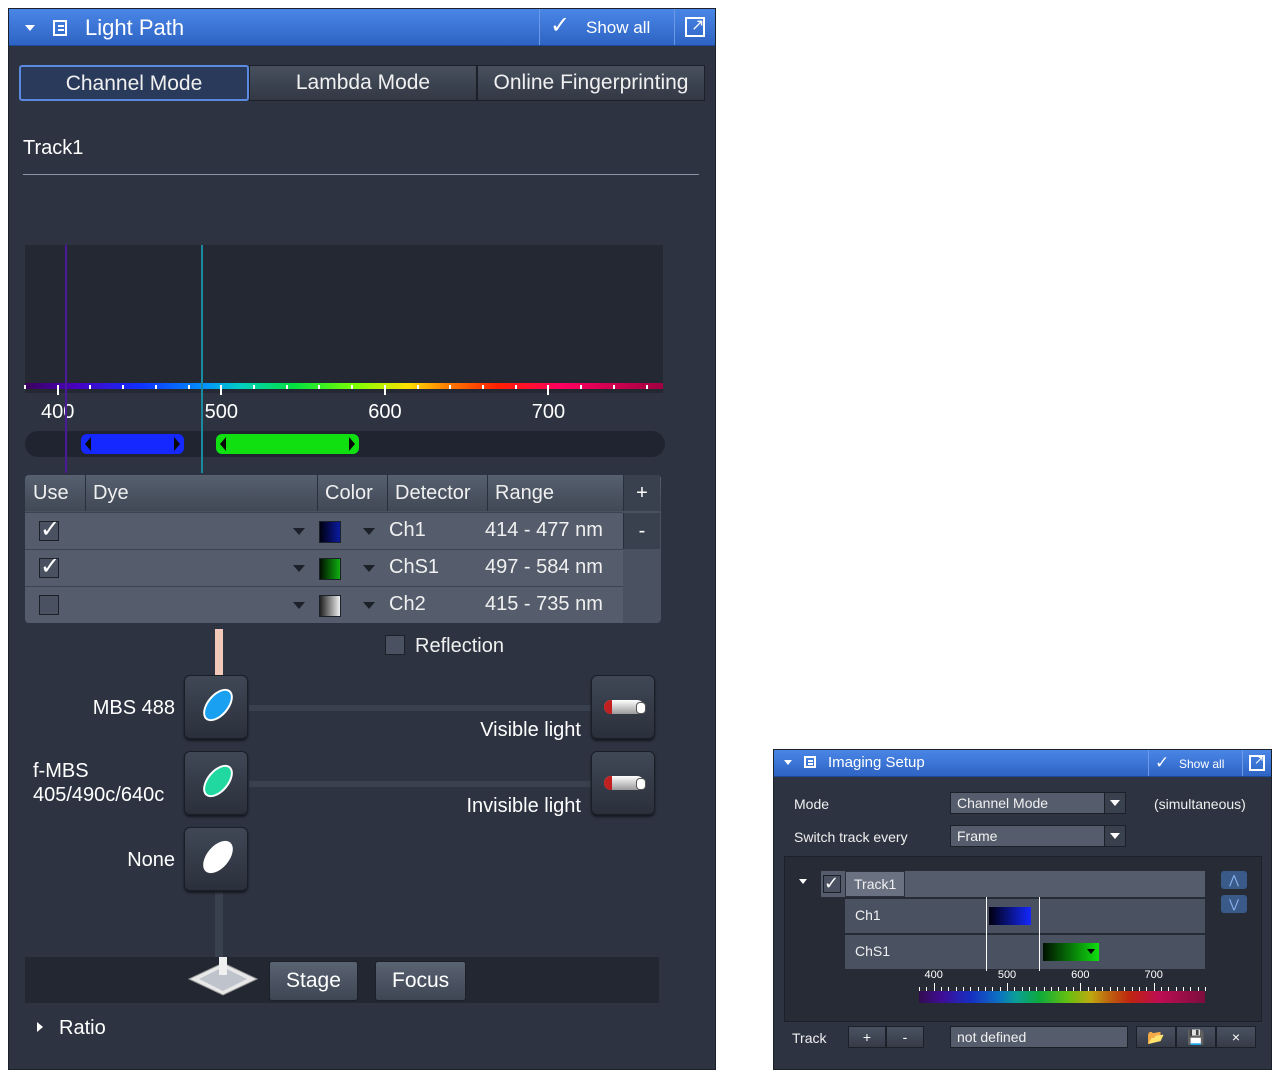  I want to click on channel-row: ✓ ChS1 497 - 584 nm, so click(324, 567).